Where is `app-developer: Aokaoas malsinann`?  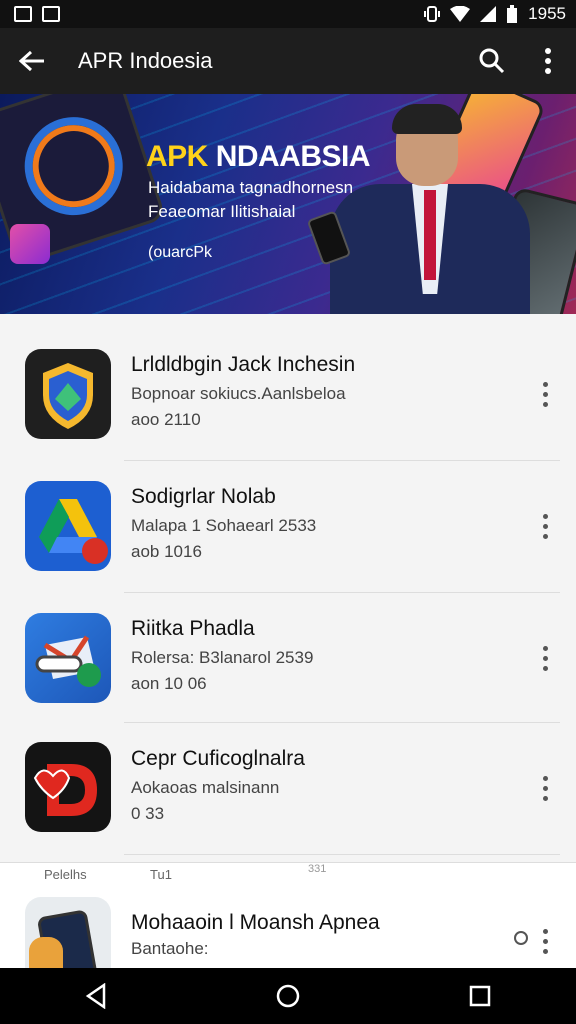
app-developer: Aokaoas malsinann is located at coordinates (205, 787).